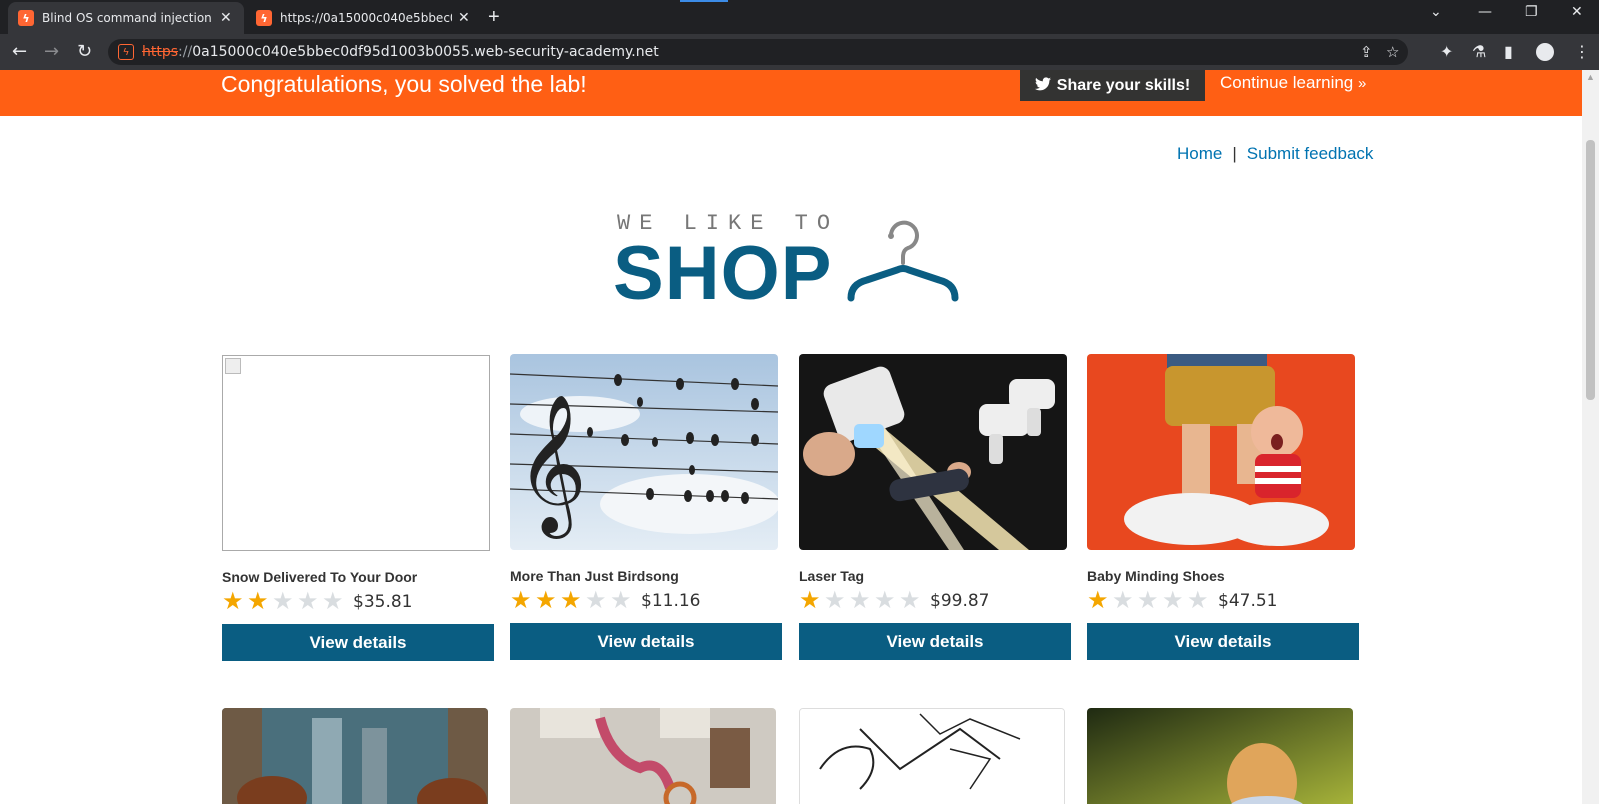 The image size is (1599, 804). What do you see at coordinates (1545, 52) in the screenshot?
I see `profile-avatar` at bounding box center [1545, 52].